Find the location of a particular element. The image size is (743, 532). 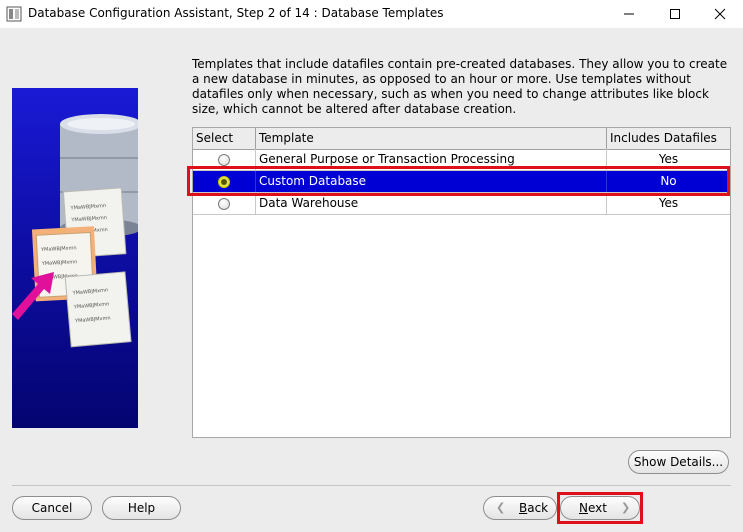

help-button: Help is located at coordinates (141, 508).